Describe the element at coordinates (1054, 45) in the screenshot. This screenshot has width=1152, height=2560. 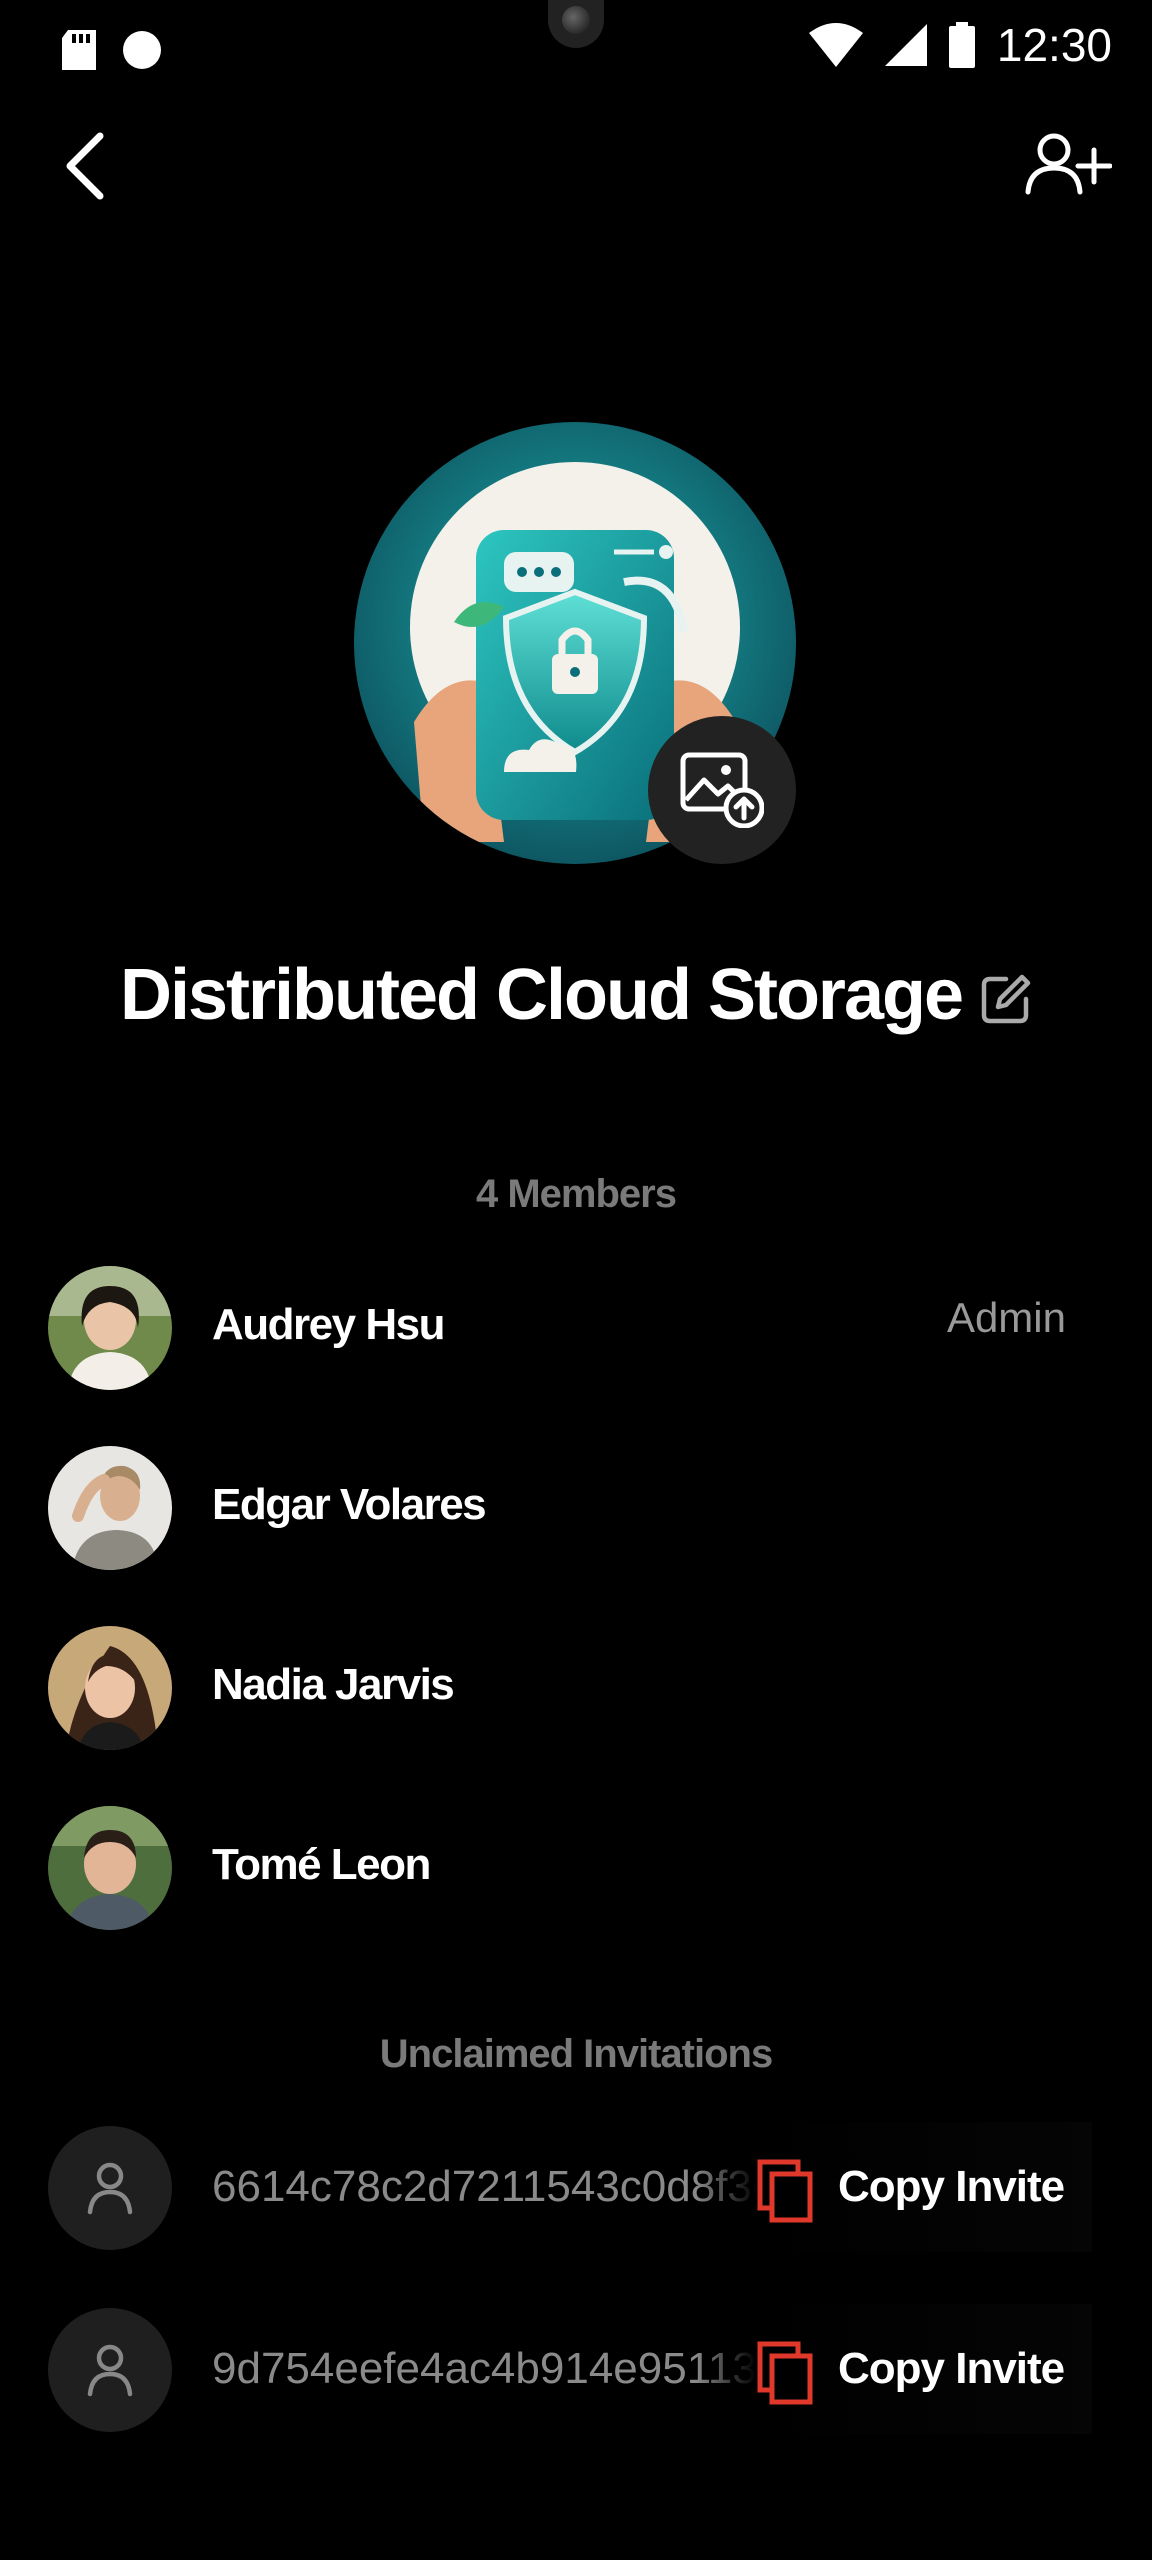
I see `status-time: 12:30` at that location.